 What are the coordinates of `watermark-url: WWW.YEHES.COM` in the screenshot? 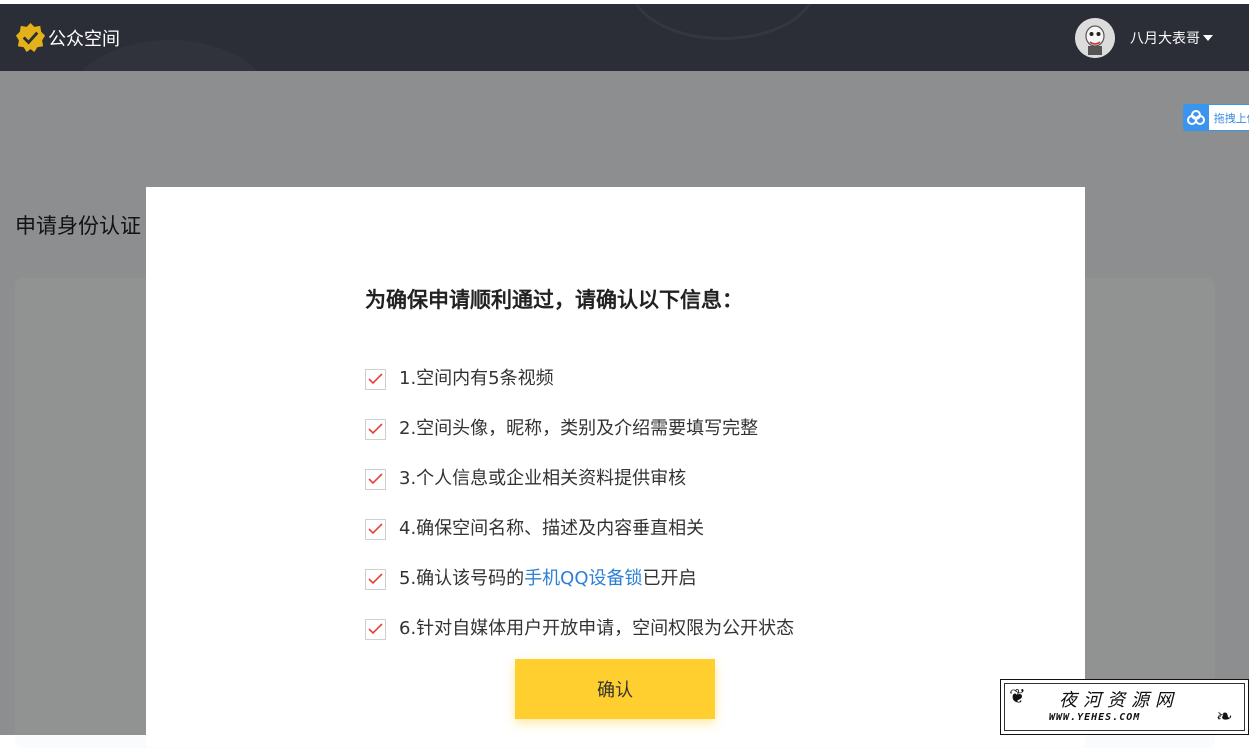 It's located at (1095, 717).